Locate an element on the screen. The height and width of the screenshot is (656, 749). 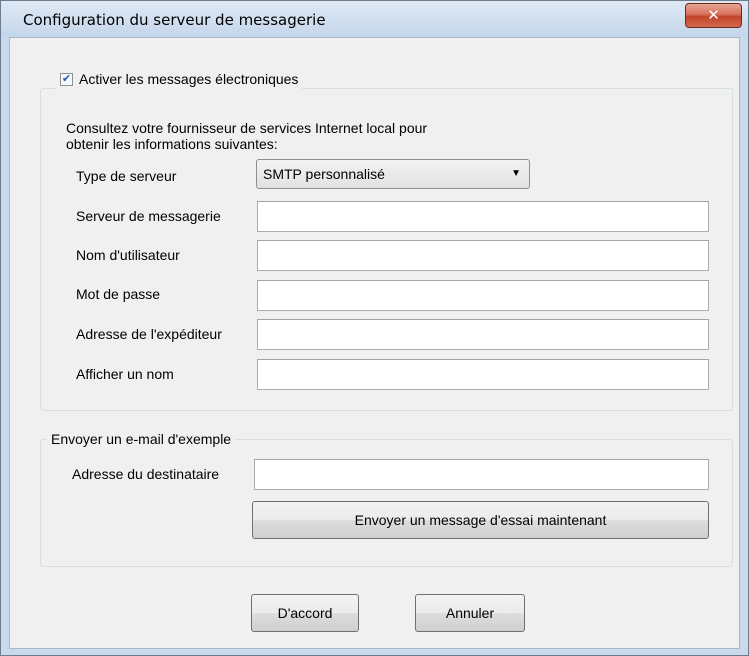
test-email-group-title: Envoyer un e-mail d'exemple is located at coordinates (141, 439).